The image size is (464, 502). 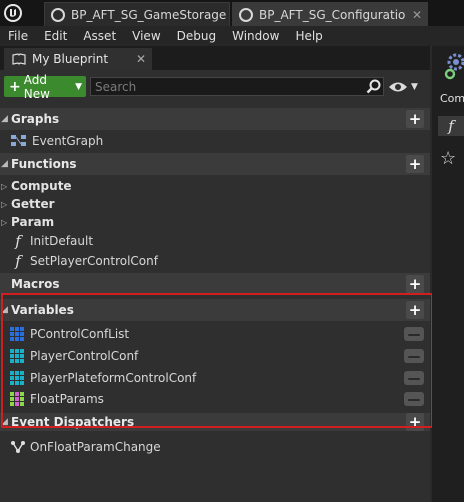 I want to click on category-param: ▷ Param, so click(x=215, y=222).